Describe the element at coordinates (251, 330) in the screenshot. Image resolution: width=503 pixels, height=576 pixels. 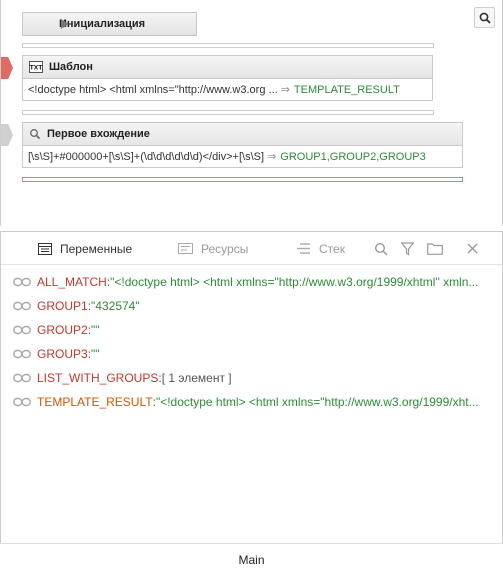
I see `variable-row: GROUP2: ""` at that location.